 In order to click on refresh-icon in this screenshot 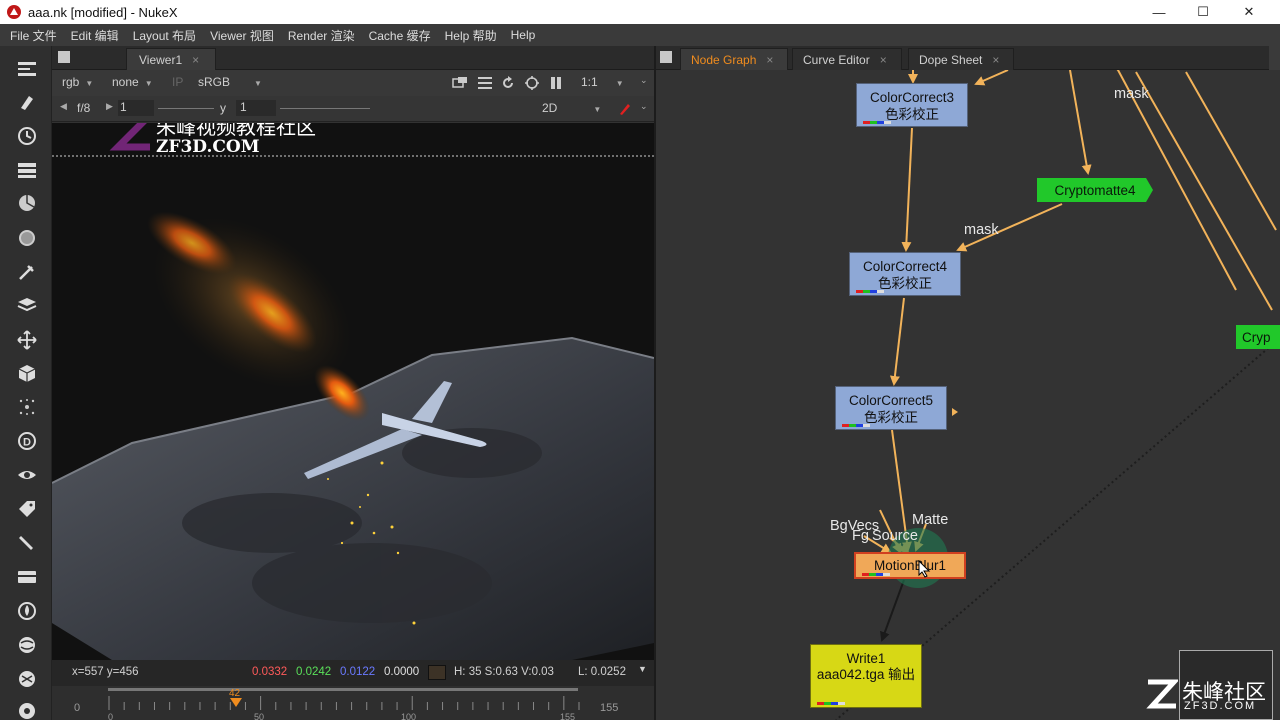, I will do `click(508, 83)`.